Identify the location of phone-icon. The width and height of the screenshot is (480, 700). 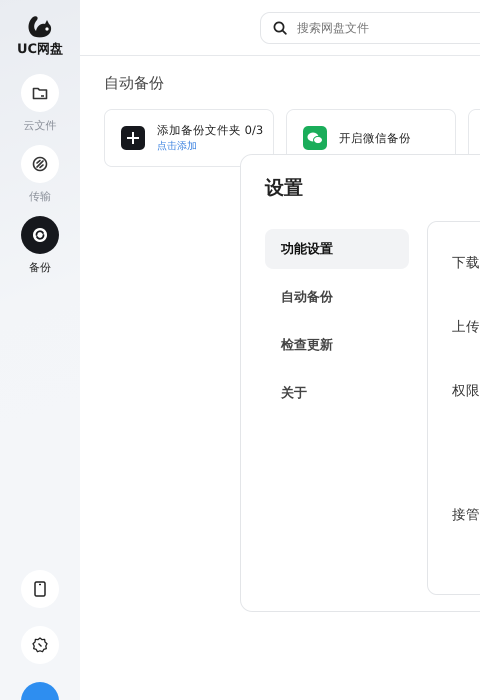
(40, 589).